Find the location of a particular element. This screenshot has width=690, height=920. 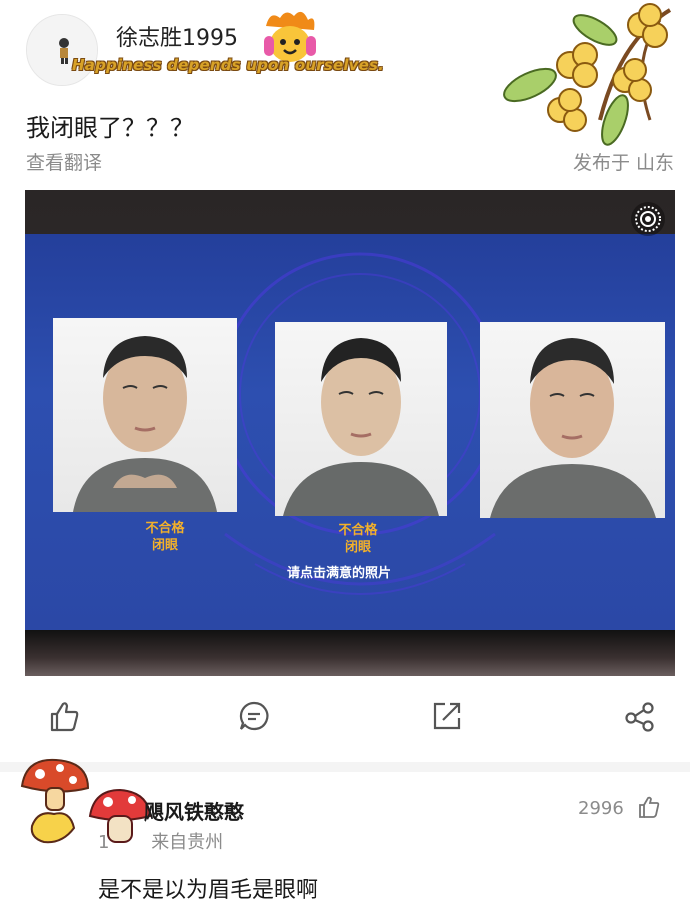

mushroom-decoration-icon is located at coordinates (54, 802).